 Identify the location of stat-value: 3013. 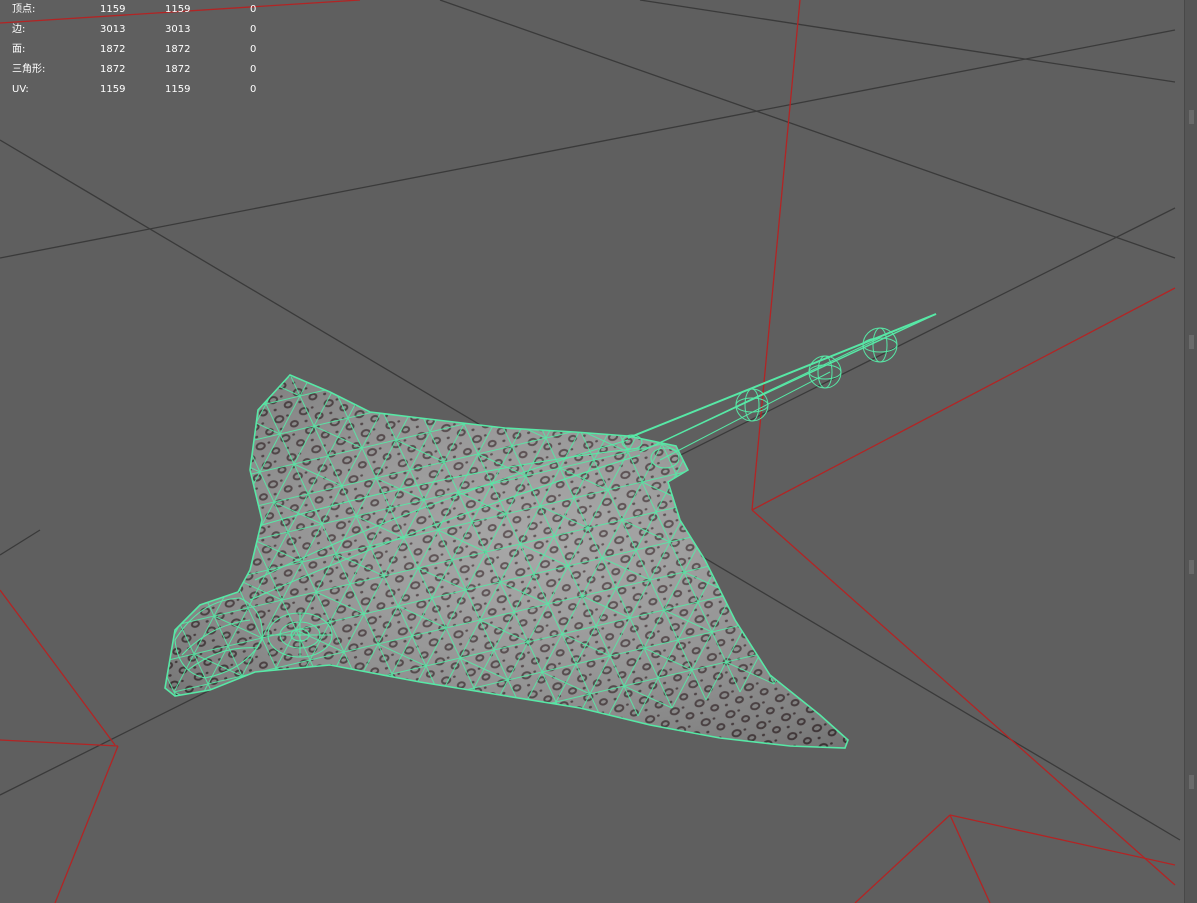
(178, 29).